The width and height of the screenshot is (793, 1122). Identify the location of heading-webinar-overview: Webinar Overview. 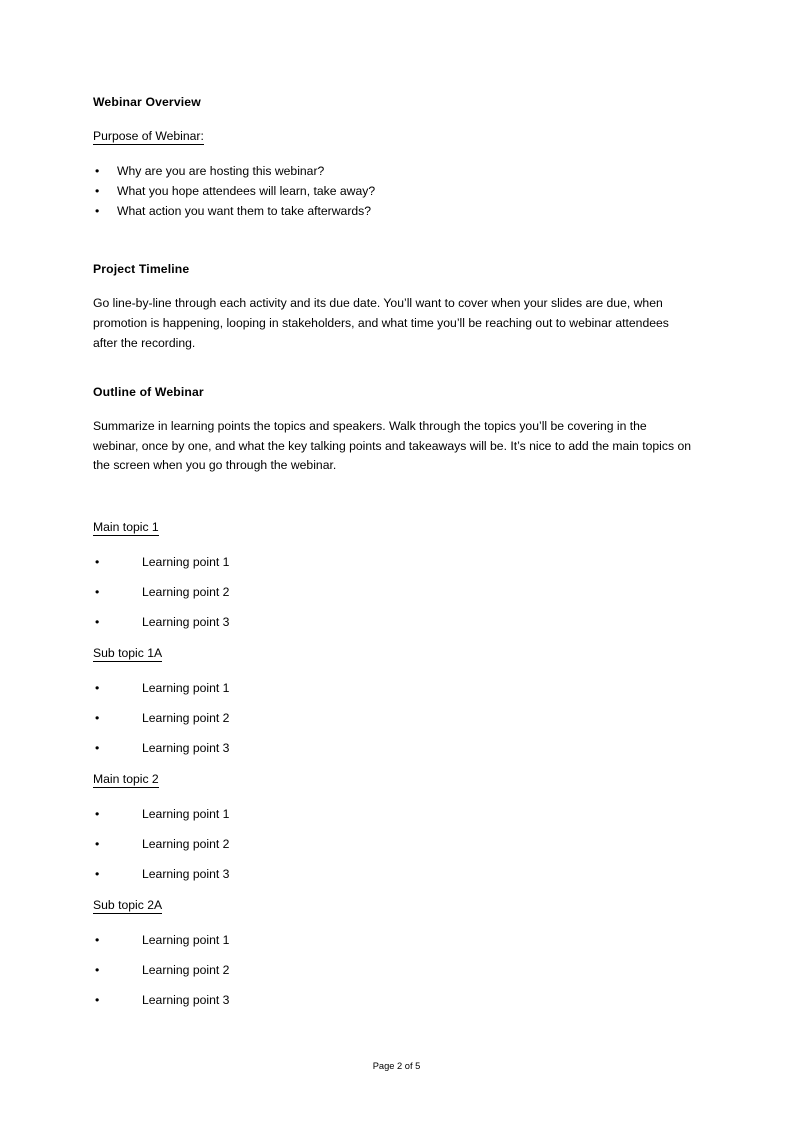
(147, 102).